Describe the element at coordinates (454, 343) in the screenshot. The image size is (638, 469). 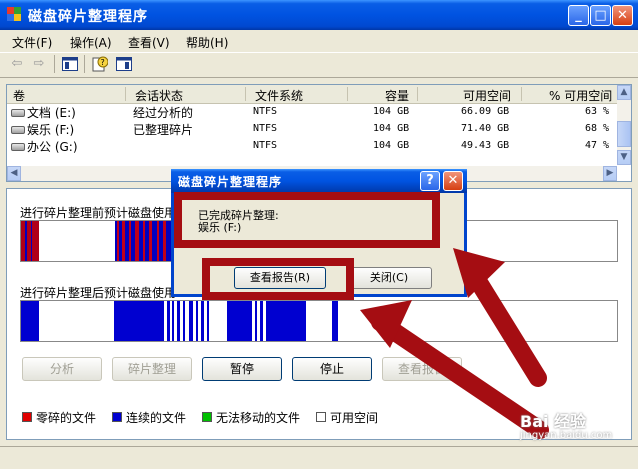
I see `annotation-arrows` at that location.